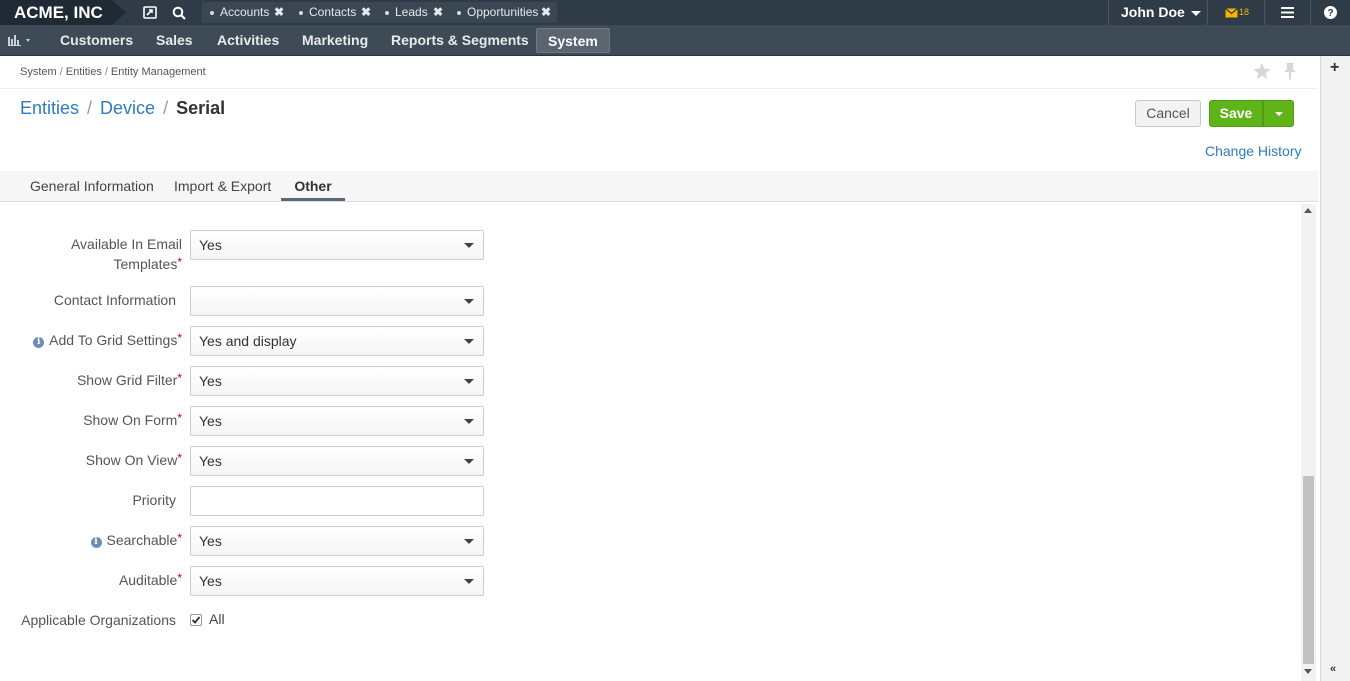 This screenshot has width=1350, height=681. What do you see at coordinates (179, 12) in the screenshot?
I see `search-icon` at bounding box center [179, 12].